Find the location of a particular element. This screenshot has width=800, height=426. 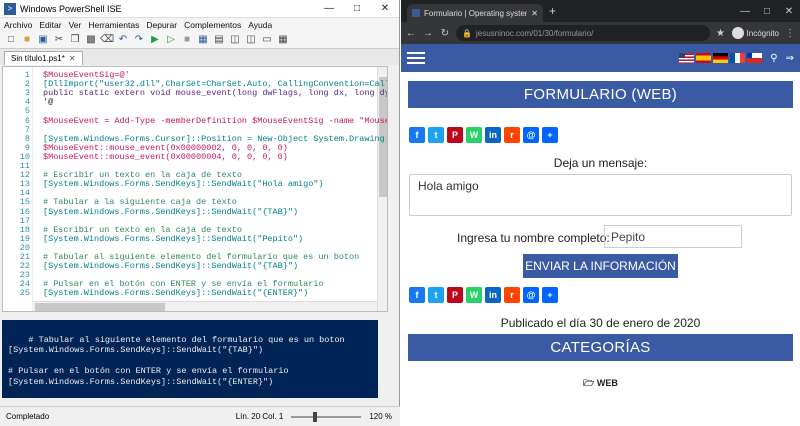

incognito-badge: Incógnito is located at coordinates (755, 33).